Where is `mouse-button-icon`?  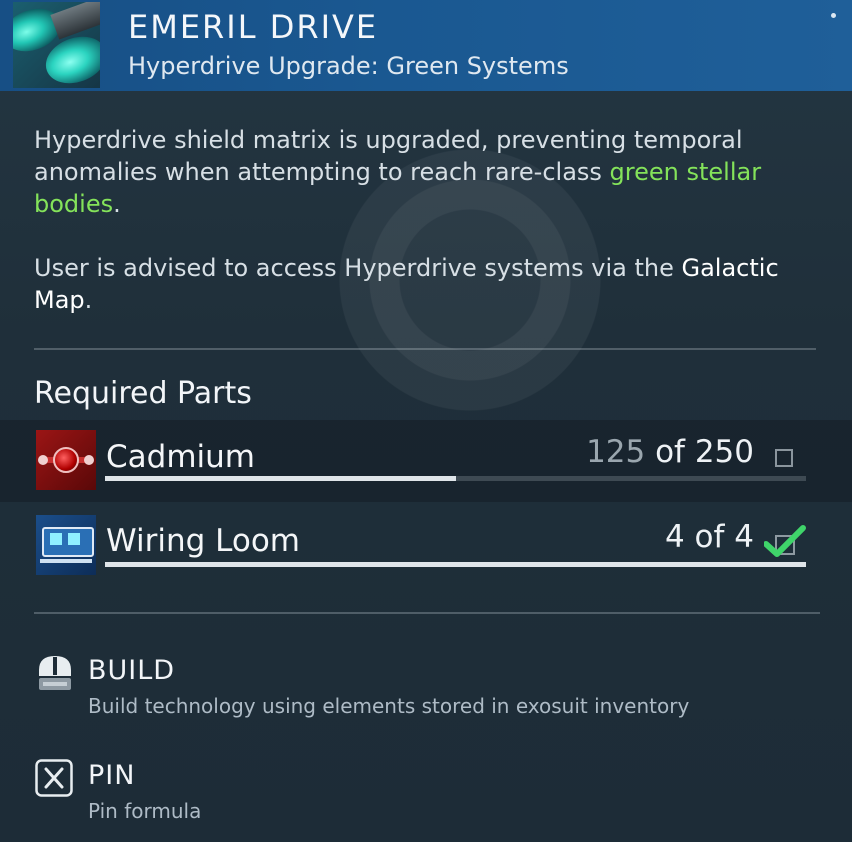 mouse-button-icon is located at coordinates (55, 673).